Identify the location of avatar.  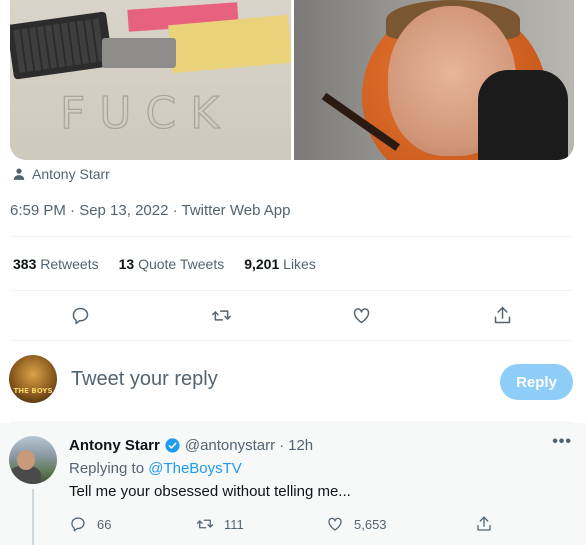
(33, 460).